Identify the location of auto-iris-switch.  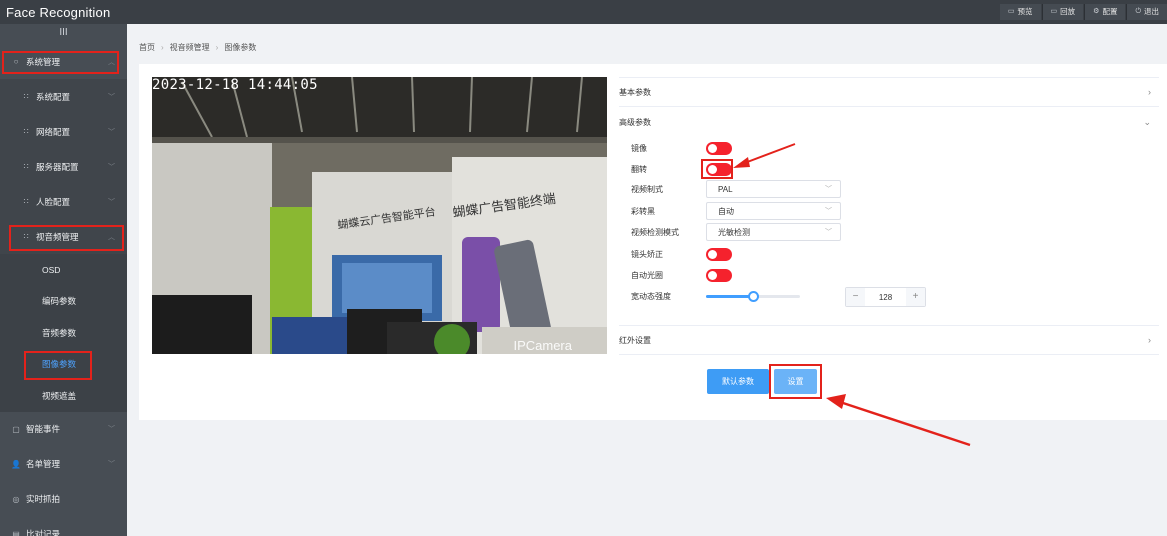
(719, 275).